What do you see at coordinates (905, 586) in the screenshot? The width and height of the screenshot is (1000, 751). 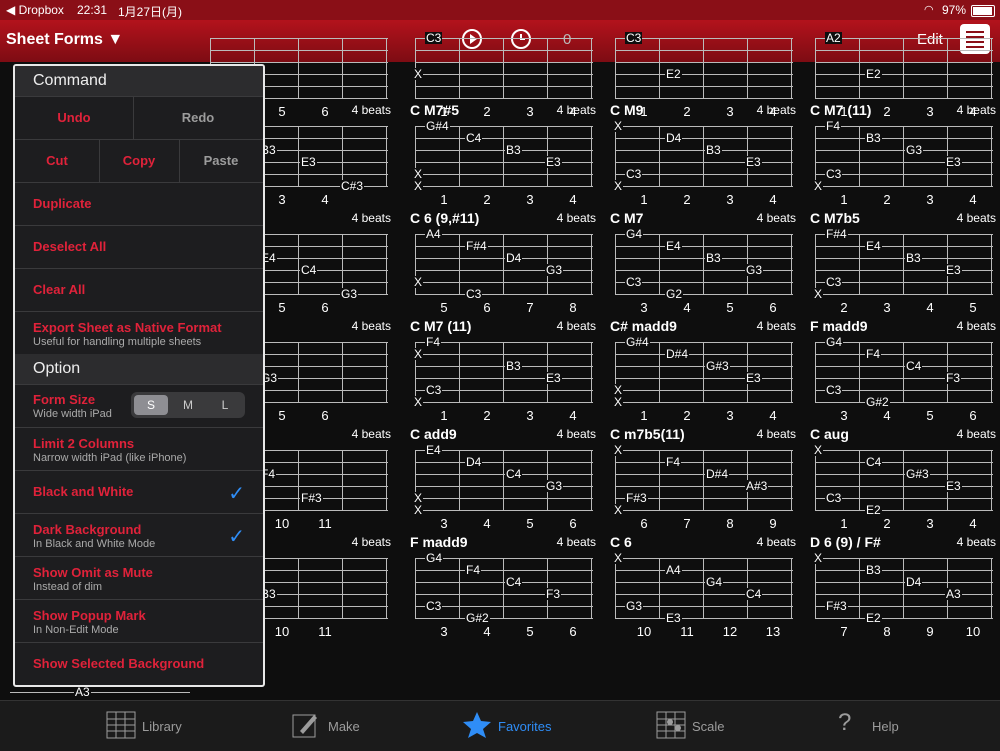 I see `chord-card: D 6 (9) / F# 4 beats X B3 D4 A3 F#3 E2 7 8 9 10` at bounding box center [905, 586].